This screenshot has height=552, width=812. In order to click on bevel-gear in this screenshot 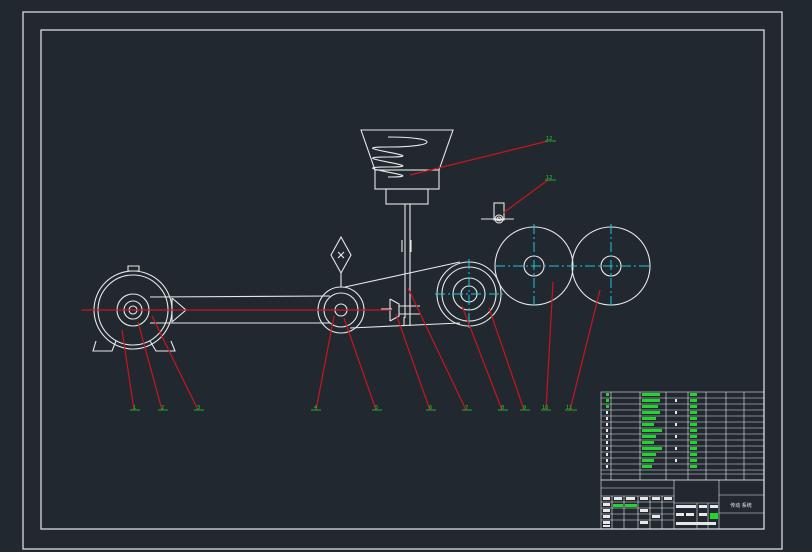, I will do `click(400, 312)`.